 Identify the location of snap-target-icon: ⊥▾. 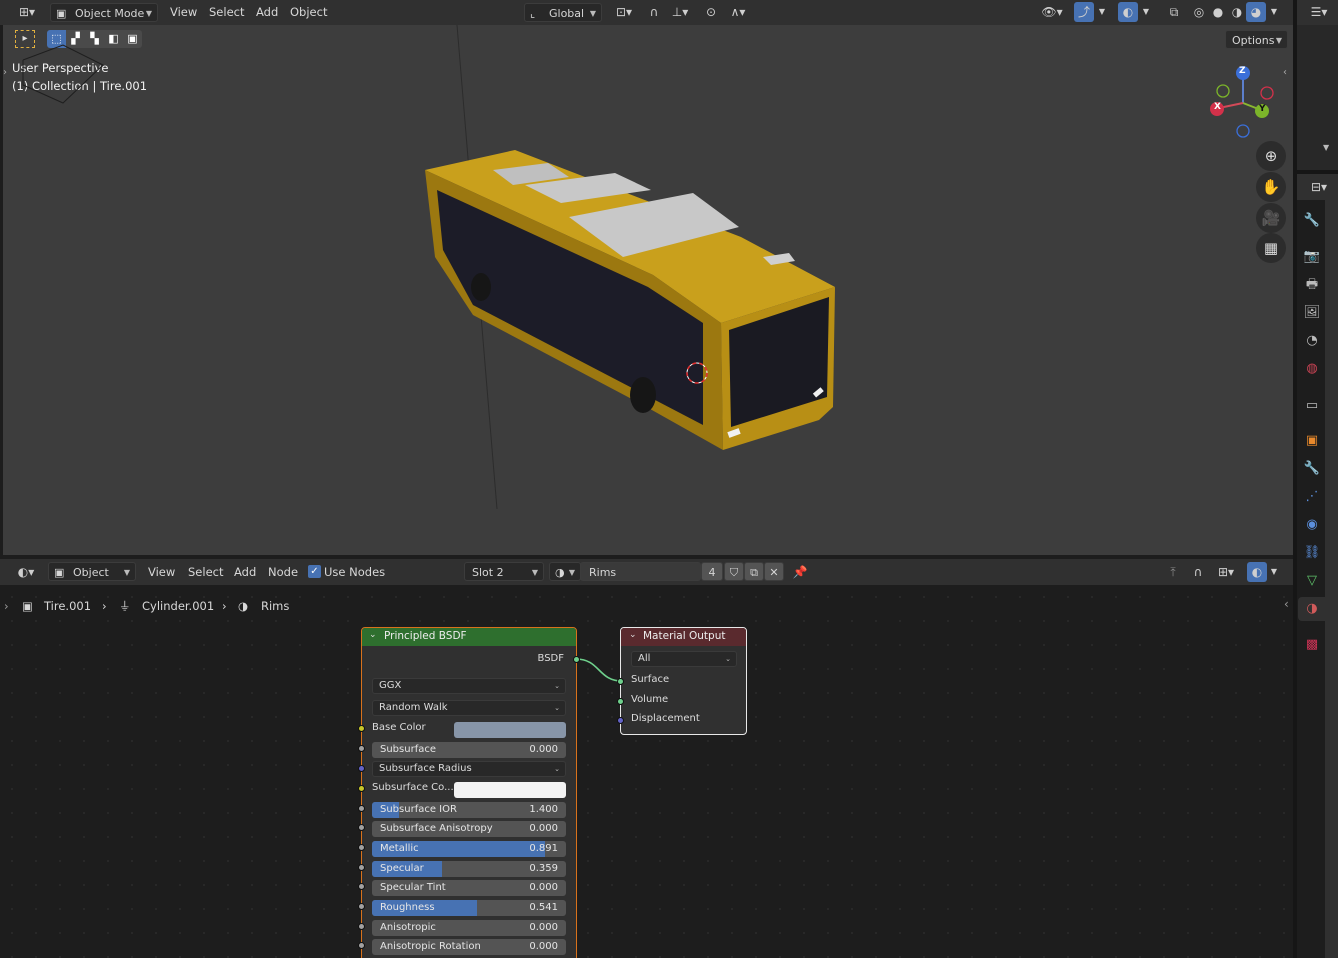
(680, 12).